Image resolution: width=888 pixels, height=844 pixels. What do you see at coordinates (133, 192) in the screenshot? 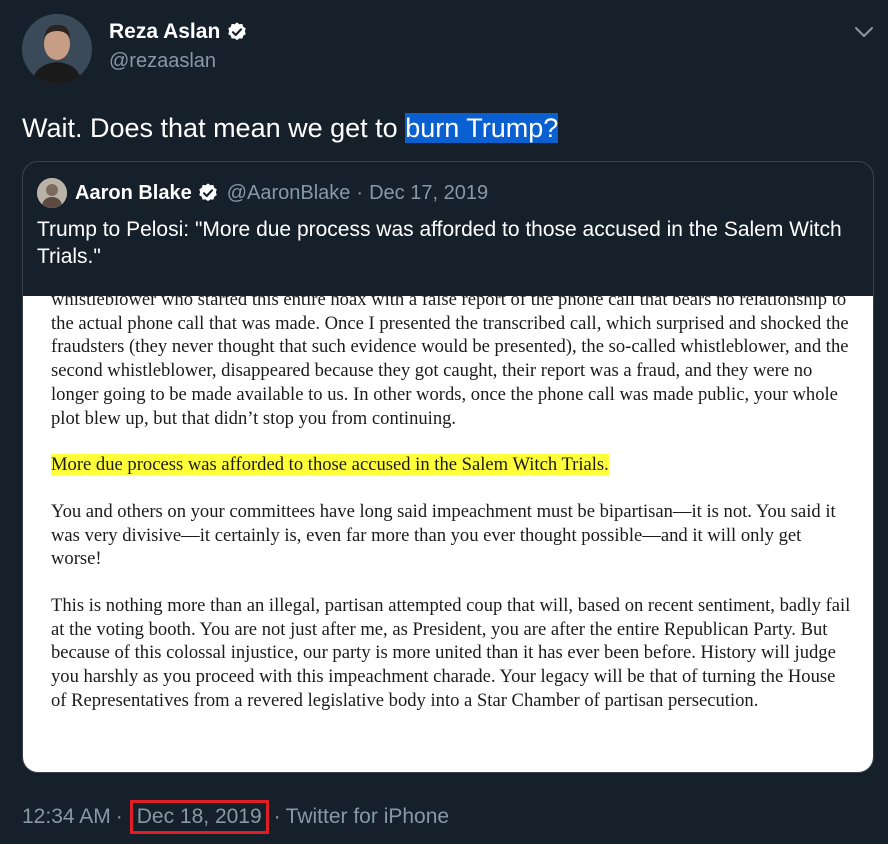
I see `quoted-author-name: Aaron Blake` at bounding box center [133, 192].